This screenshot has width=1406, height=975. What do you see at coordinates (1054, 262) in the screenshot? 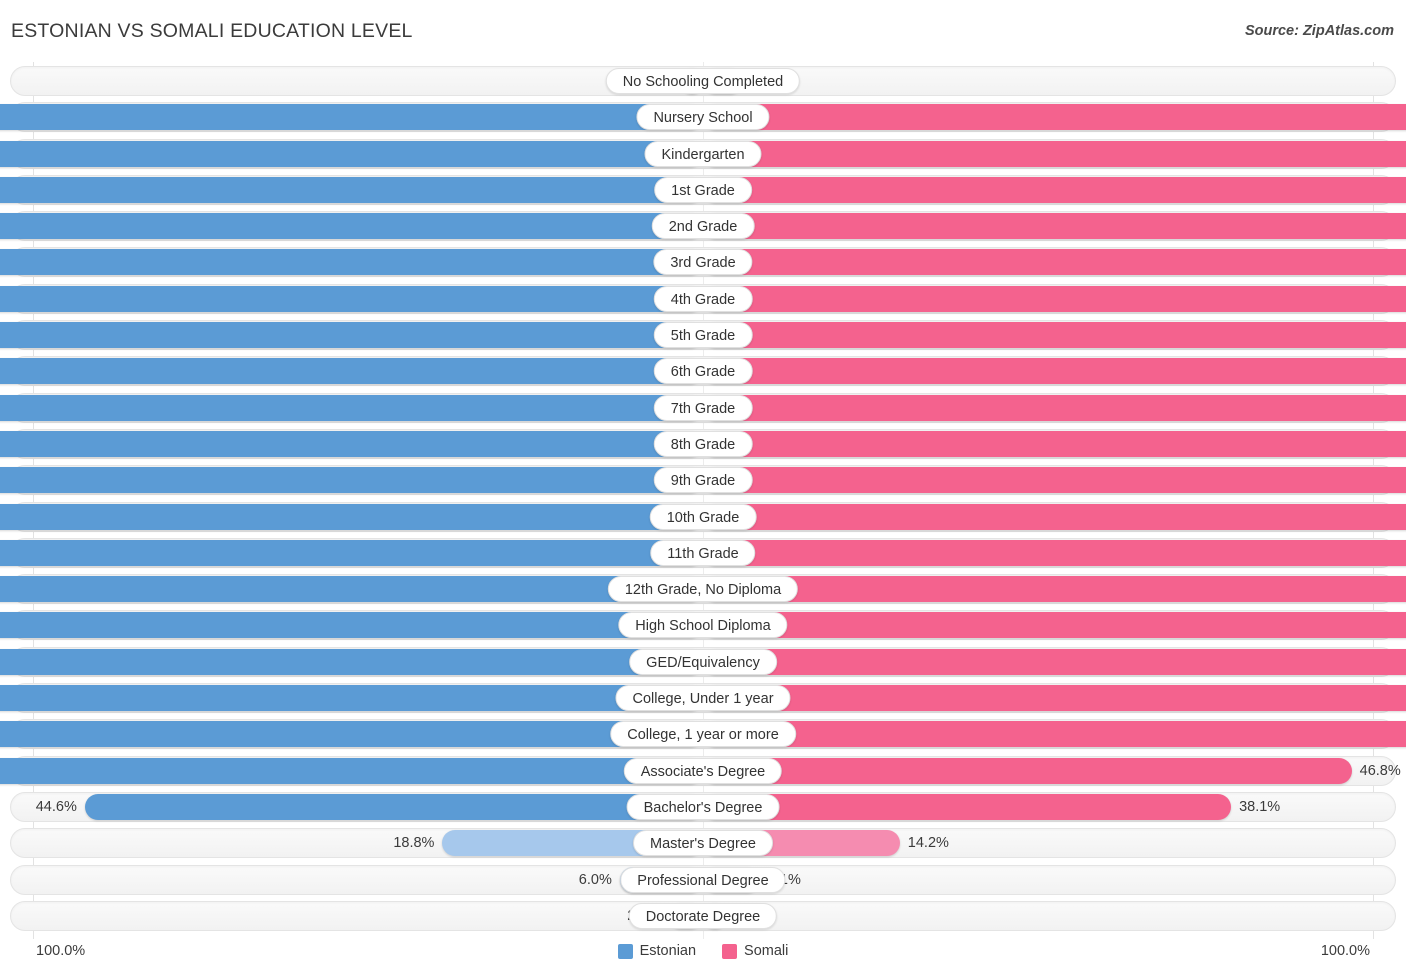
I see `value-label-somali: 96.8%` at bounding box center [1054, 262].